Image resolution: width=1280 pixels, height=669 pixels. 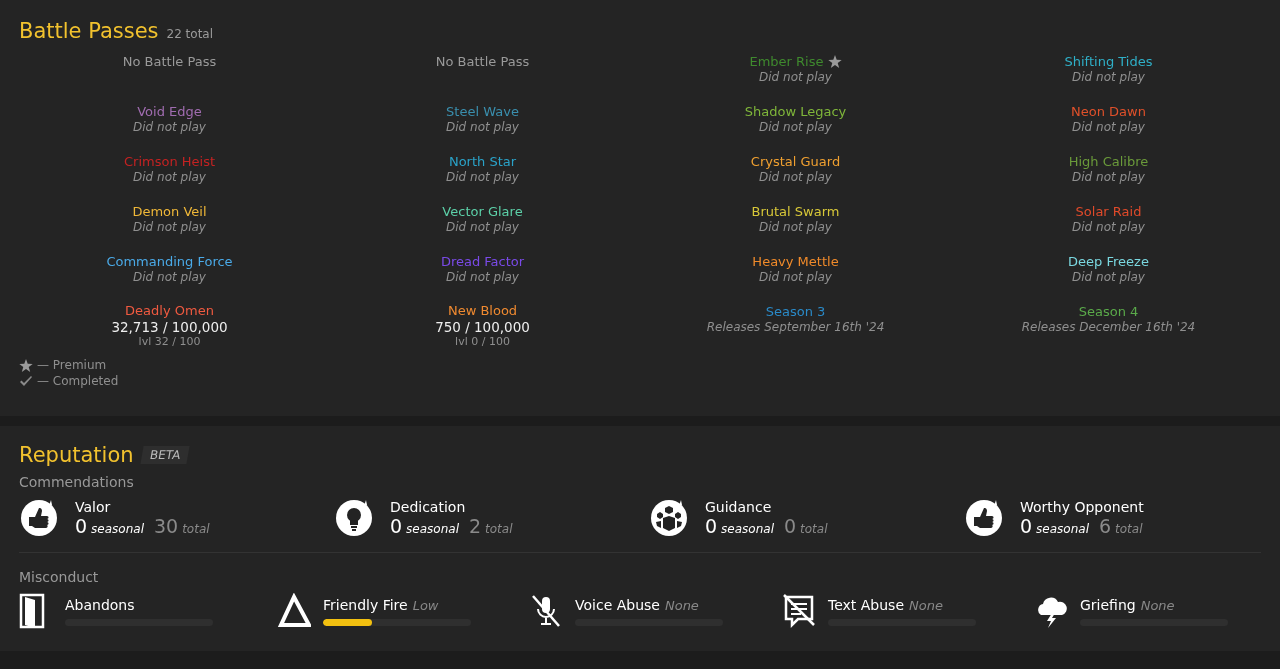 I want to click on legend-text: — Completed, so click(x=78, y=381).